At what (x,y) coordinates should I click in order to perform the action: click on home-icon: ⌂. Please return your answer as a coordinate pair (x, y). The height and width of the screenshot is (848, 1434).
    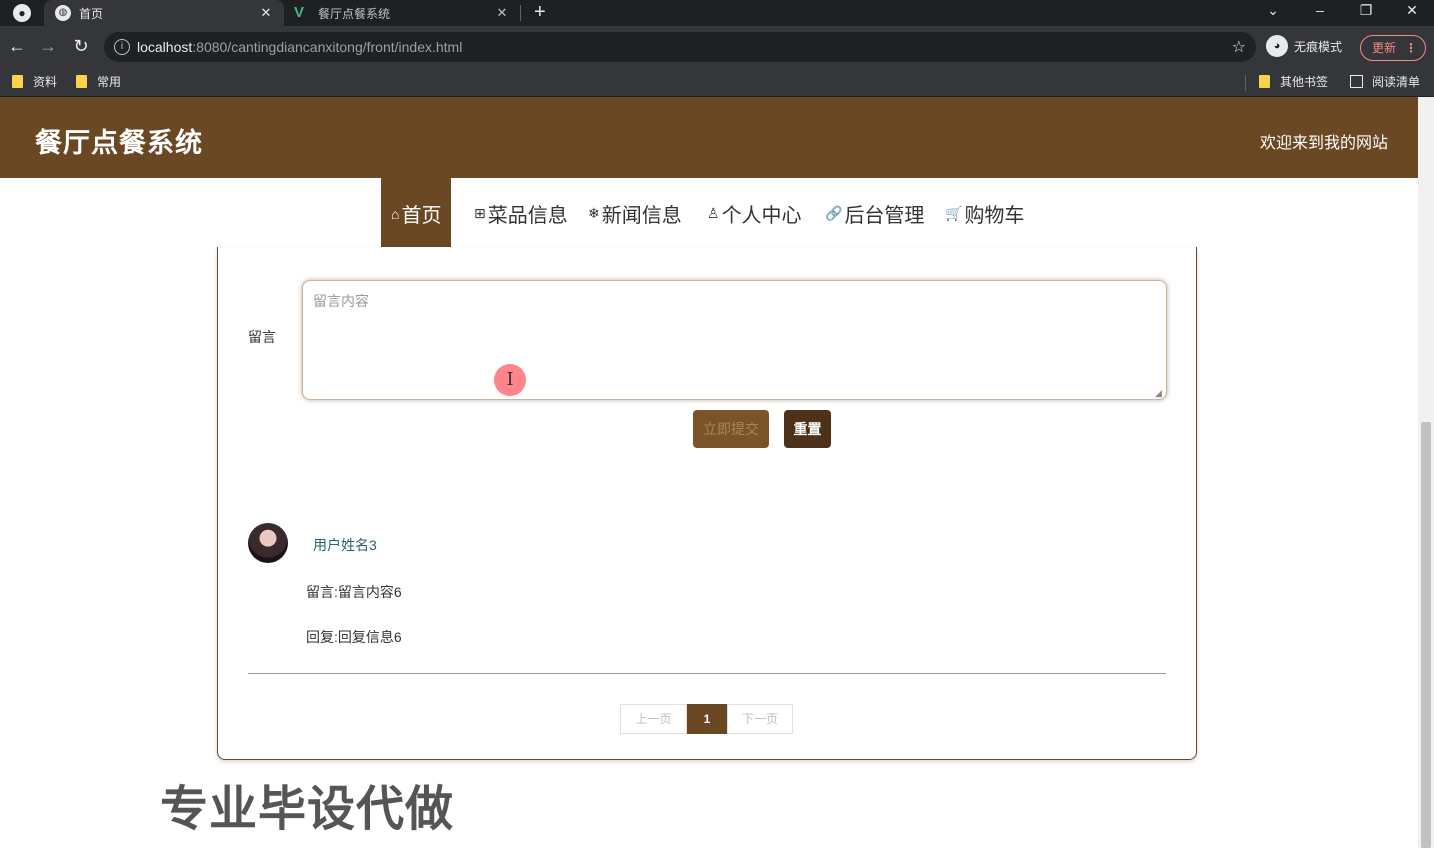
    Looking at the image, I should click on (395, 213).